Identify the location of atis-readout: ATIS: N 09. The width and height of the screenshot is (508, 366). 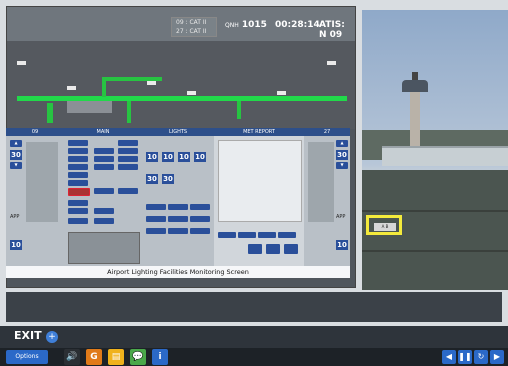
(332, 30).